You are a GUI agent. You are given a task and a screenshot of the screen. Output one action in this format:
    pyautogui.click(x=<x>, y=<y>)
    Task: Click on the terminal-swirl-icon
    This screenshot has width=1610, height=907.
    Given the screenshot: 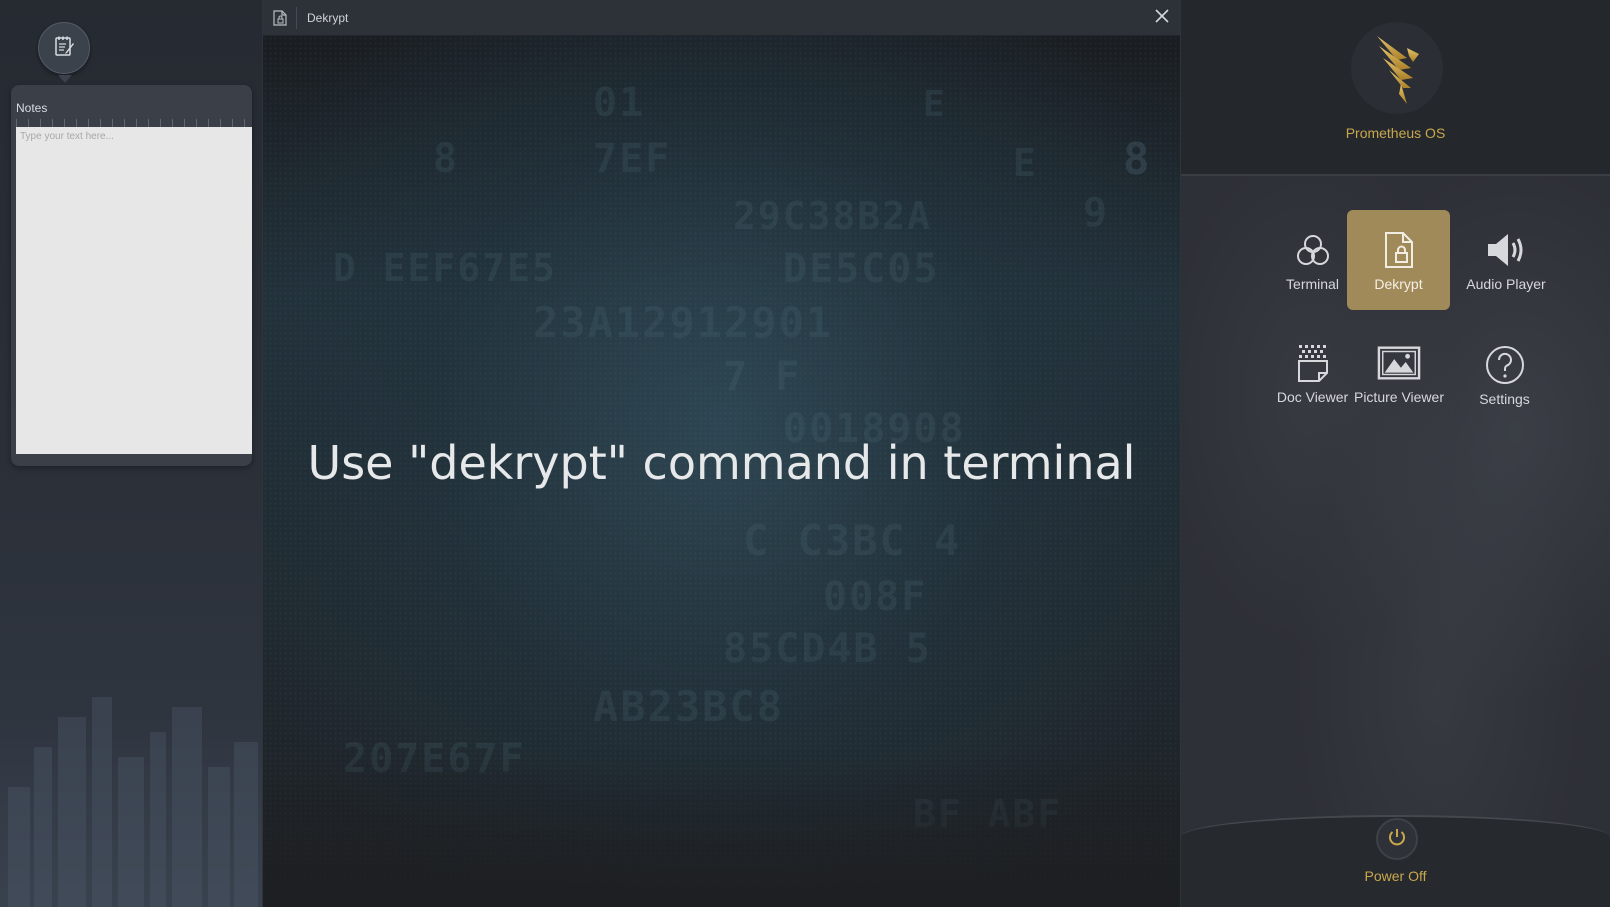 What is the action you would take?
    pyautogui.click(x=1313, y=250)
    